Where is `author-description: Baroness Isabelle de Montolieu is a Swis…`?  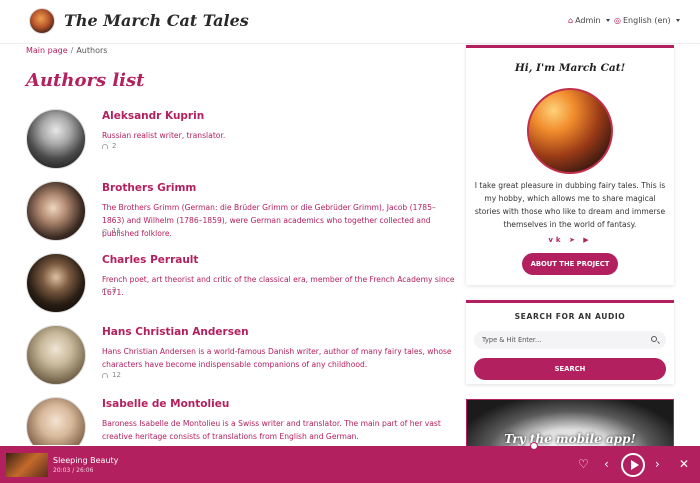
author-description: Baroness Isabelle de Montolieu is a Swis… is located at coordinates (271, 430).